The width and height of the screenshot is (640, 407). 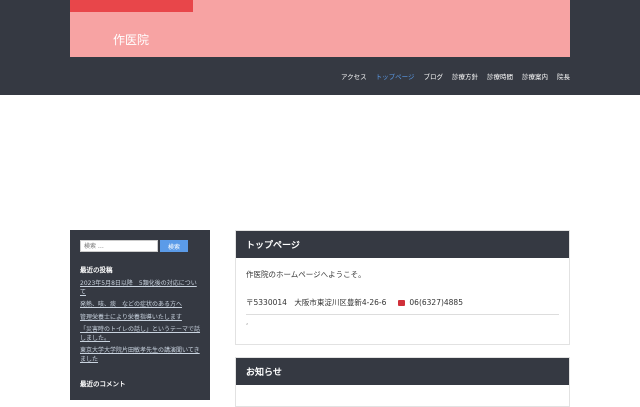 What do you see at coordinates (563, 76) in the screenshot?
I see `nav-item-director: 院長` at bounding box center [563, 76].